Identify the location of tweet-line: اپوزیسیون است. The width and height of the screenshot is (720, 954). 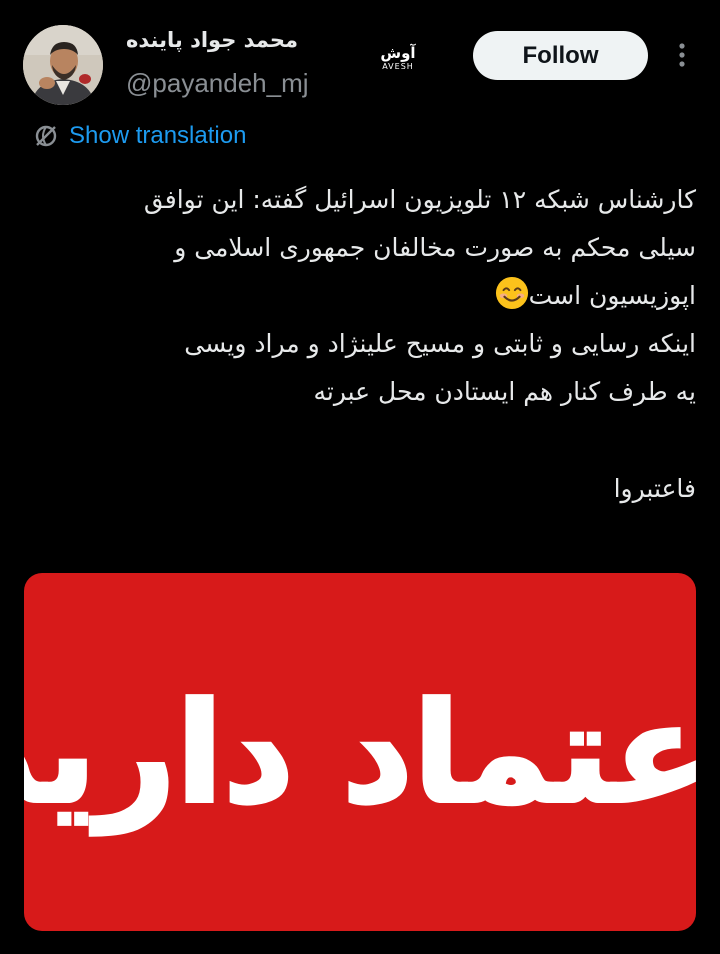
(612, 295).